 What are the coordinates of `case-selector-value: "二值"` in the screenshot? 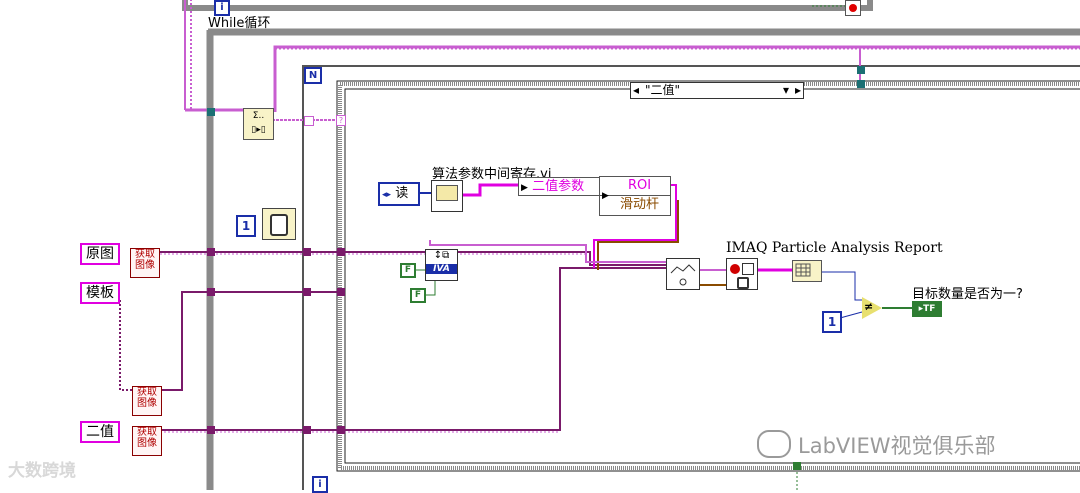 It's located at (663, 90).